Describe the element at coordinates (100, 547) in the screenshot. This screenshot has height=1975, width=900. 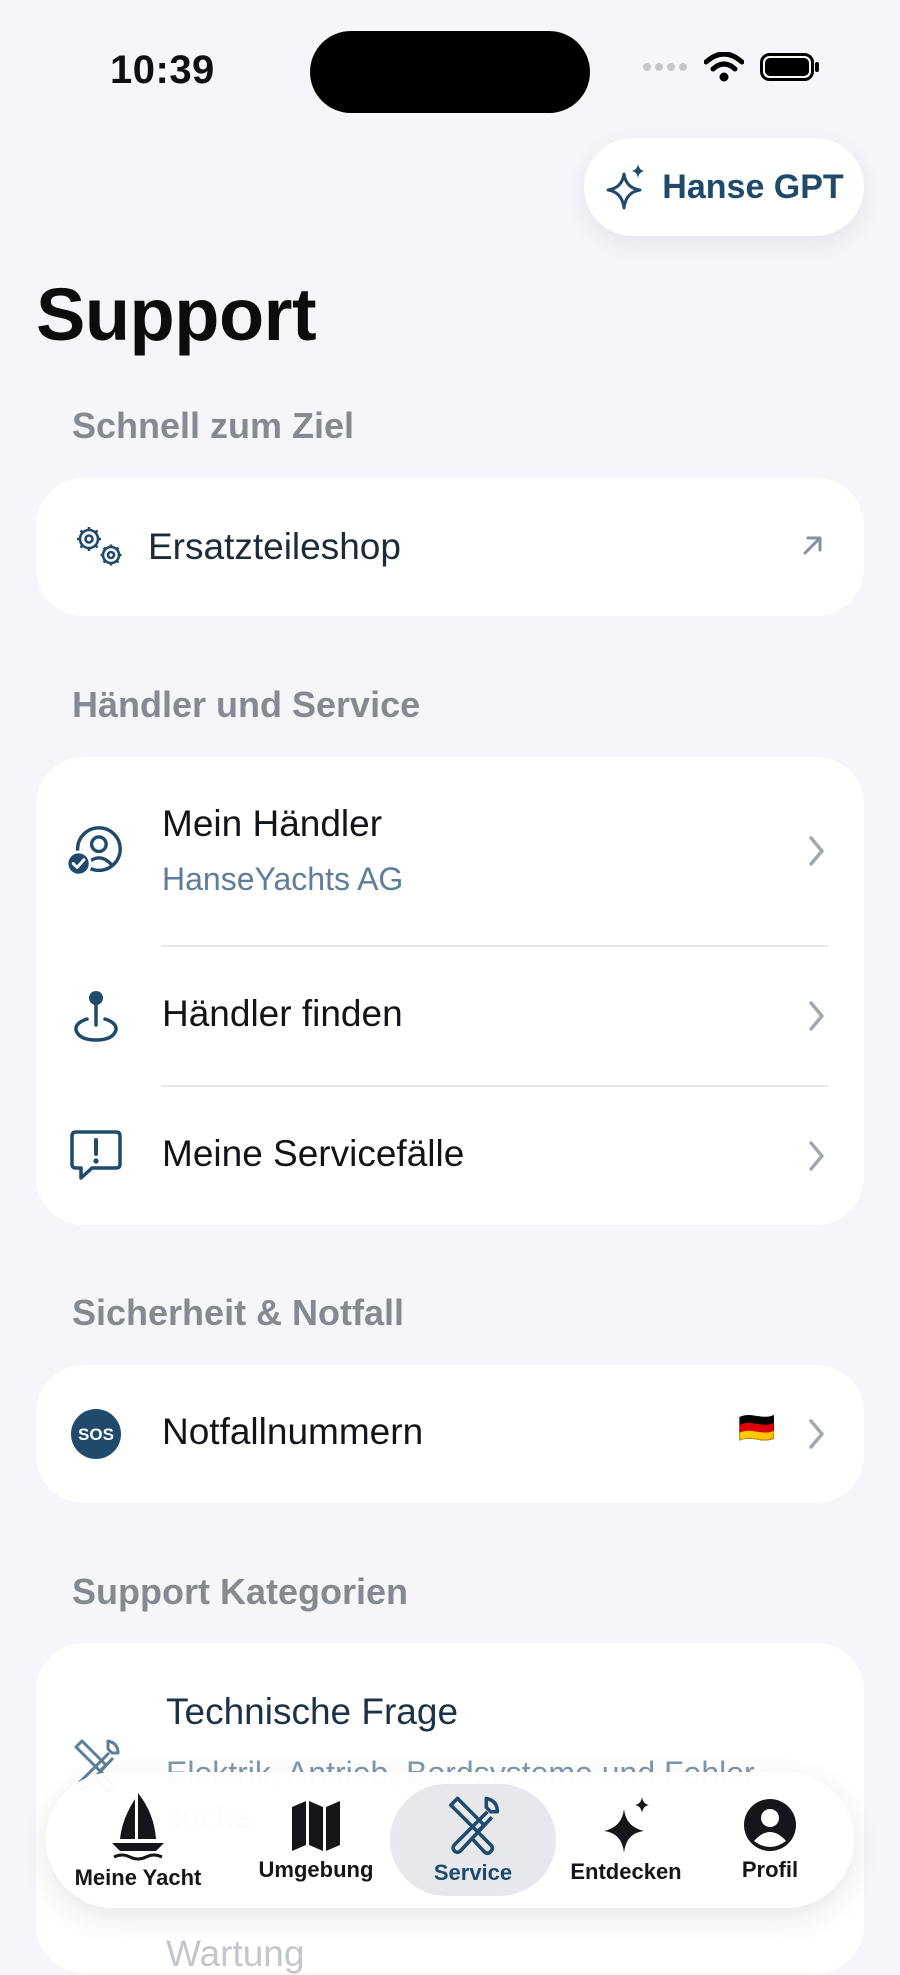
I see `gears-icon` at that location.